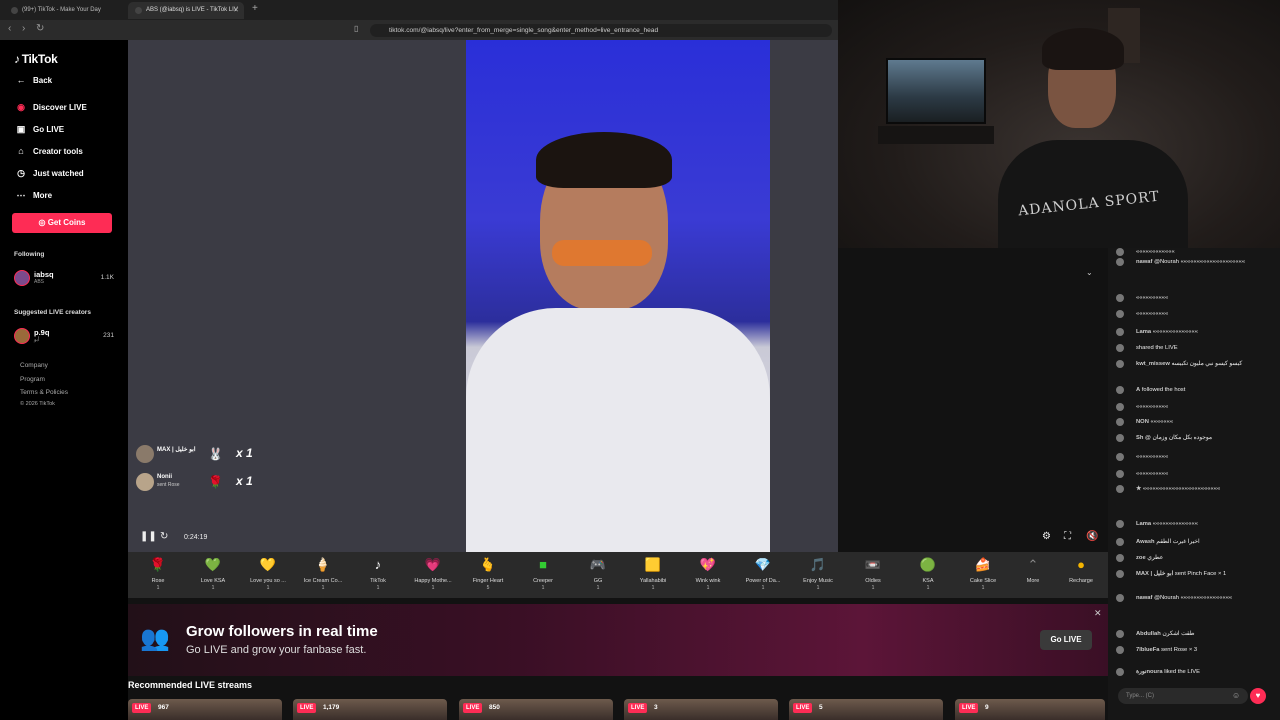 This screenshot has width=1280, height=720. What do you see at coordinates (543, 574) in the screenshot?
I see `gift-creeper: ■ Creeper 1` at bounding box center [543, 574].